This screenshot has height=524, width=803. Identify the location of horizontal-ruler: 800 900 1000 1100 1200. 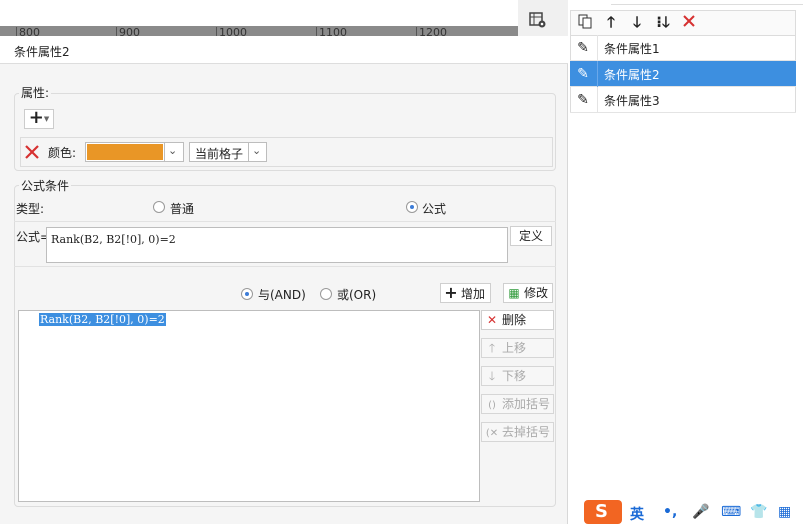
(259, 19).